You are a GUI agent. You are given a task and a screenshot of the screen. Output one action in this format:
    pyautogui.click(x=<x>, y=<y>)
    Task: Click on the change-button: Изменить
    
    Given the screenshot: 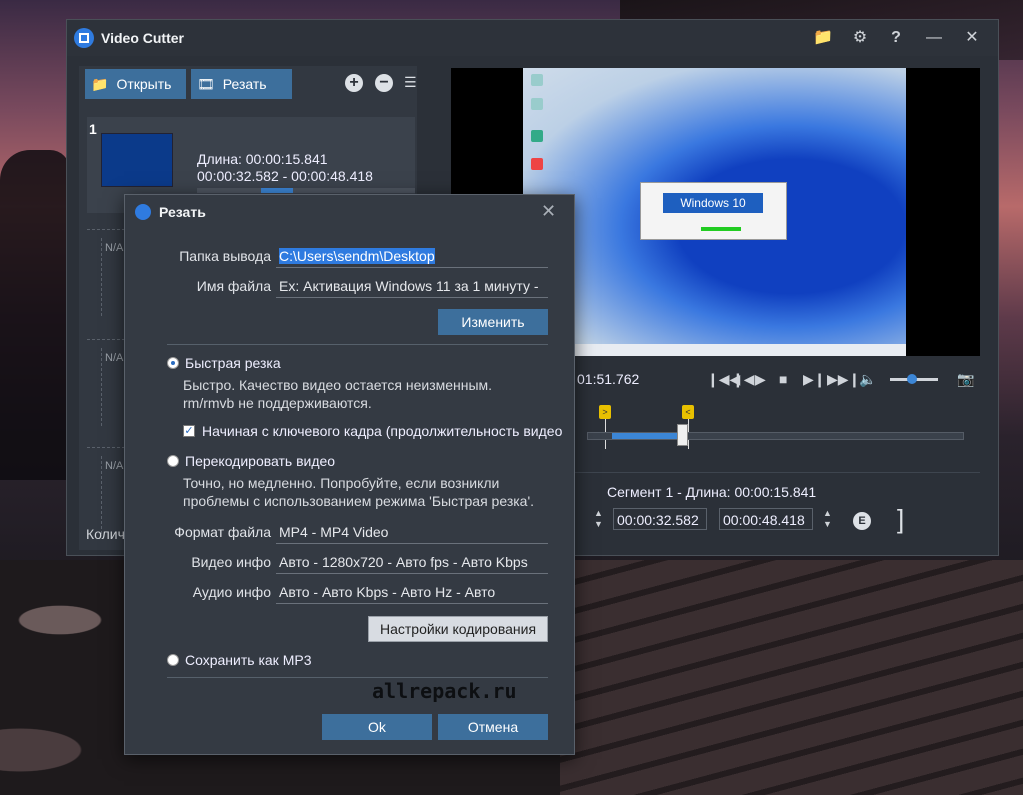 What is the action you would take?
    pyautogui.click(x=493, y=322)
    